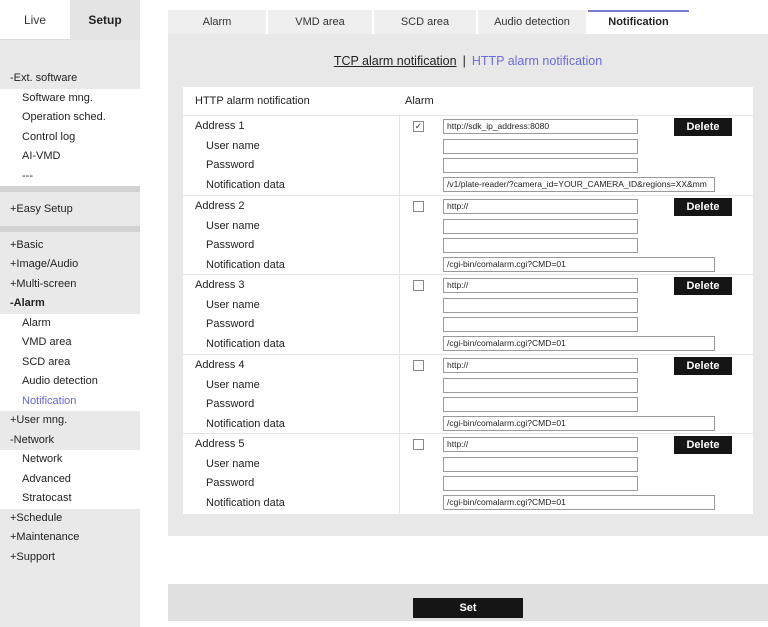 The image size is (768, 627). What do you see at coordinates (425, 22) in the screenshot?
I see `tab-scd-area: SCD area` at bounding box center [425, 22].